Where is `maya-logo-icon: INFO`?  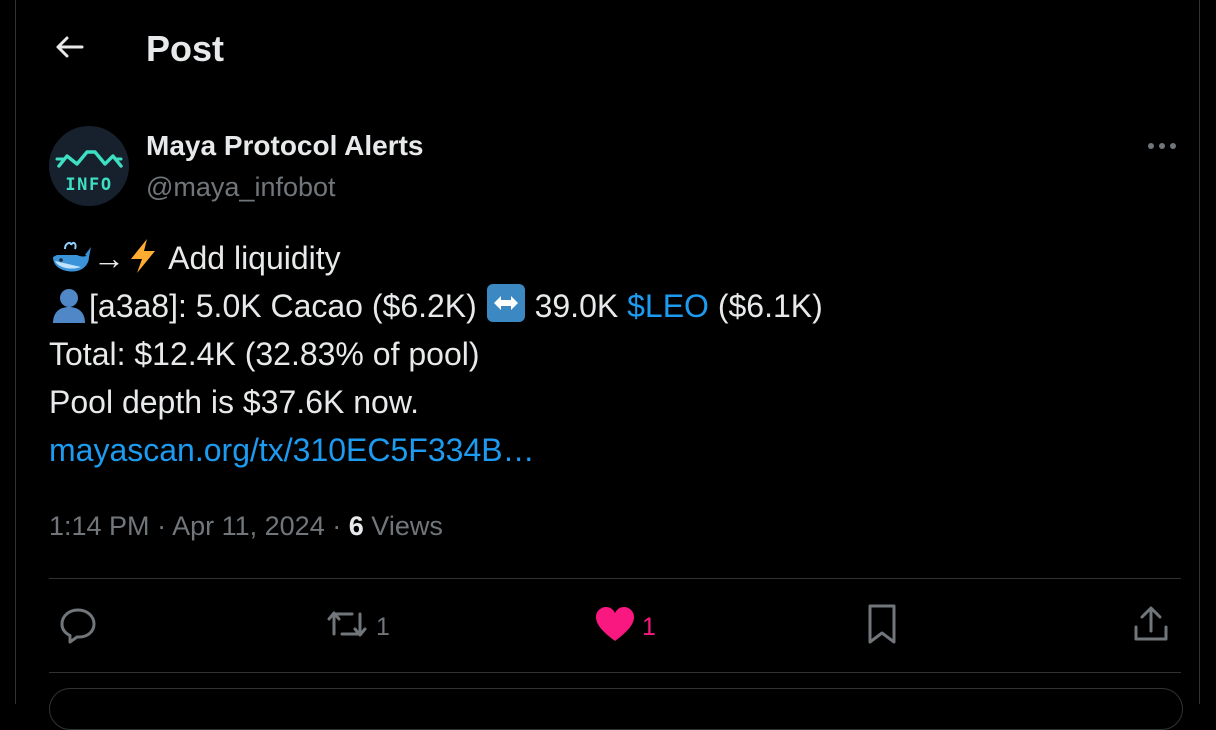
maya-logo-icon: INFO is located at coordinates (89, 166).